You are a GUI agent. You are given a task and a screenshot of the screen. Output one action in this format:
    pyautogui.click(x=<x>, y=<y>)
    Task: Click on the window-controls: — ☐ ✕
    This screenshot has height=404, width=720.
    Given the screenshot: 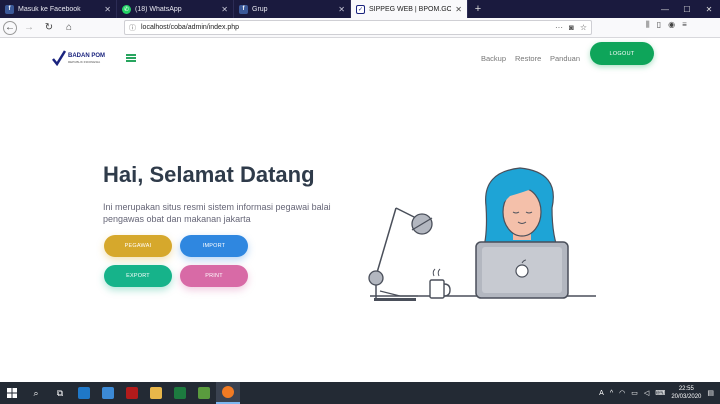 What is the action you would take?
    pyautogui.click(x=687, y=9)
    